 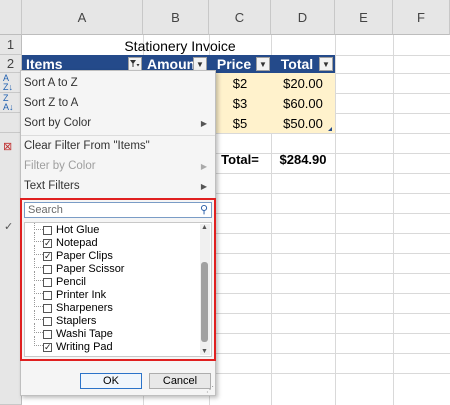 What do you see at coordinates (90, 269) in the screenshot?
I see `list-item: Paper Scissor` at bounding box center [90, 269].